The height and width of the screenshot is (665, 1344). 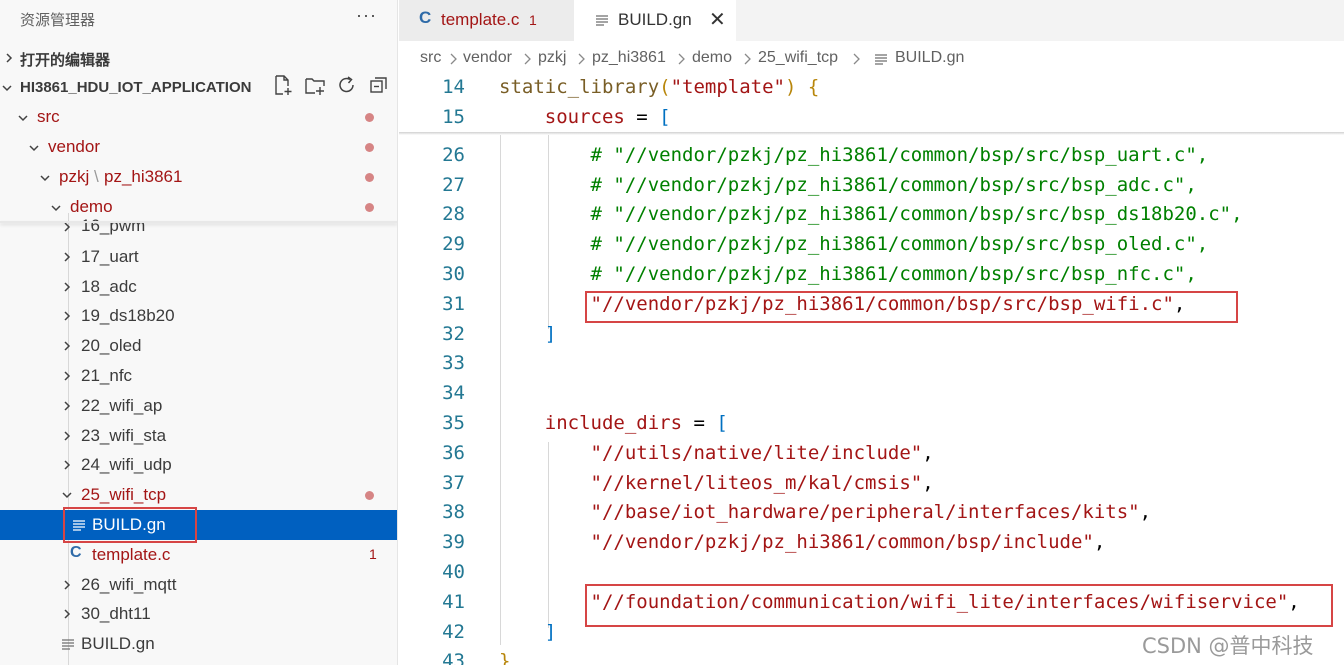 I want to click on tree-label: 17_uart, so click(x=110, y=256).